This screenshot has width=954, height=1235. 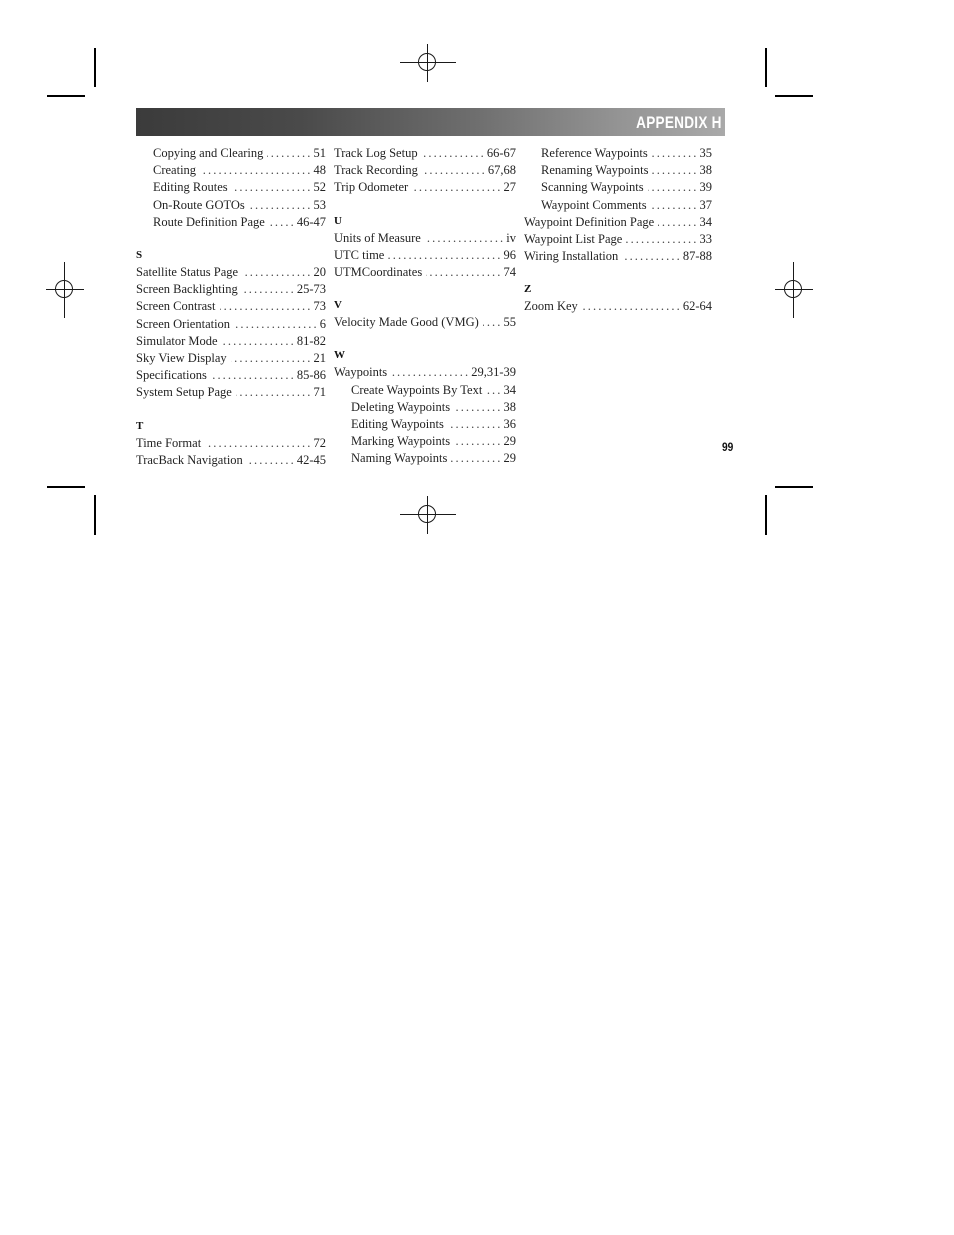 I want to click on index-entry-label: Screen Orientation, so click(x=183, y=323).